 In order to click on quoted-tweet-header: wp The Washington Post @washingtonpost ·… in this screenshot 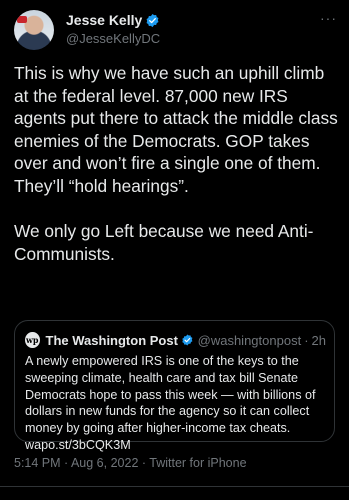, I will do `click(175, 340)`.